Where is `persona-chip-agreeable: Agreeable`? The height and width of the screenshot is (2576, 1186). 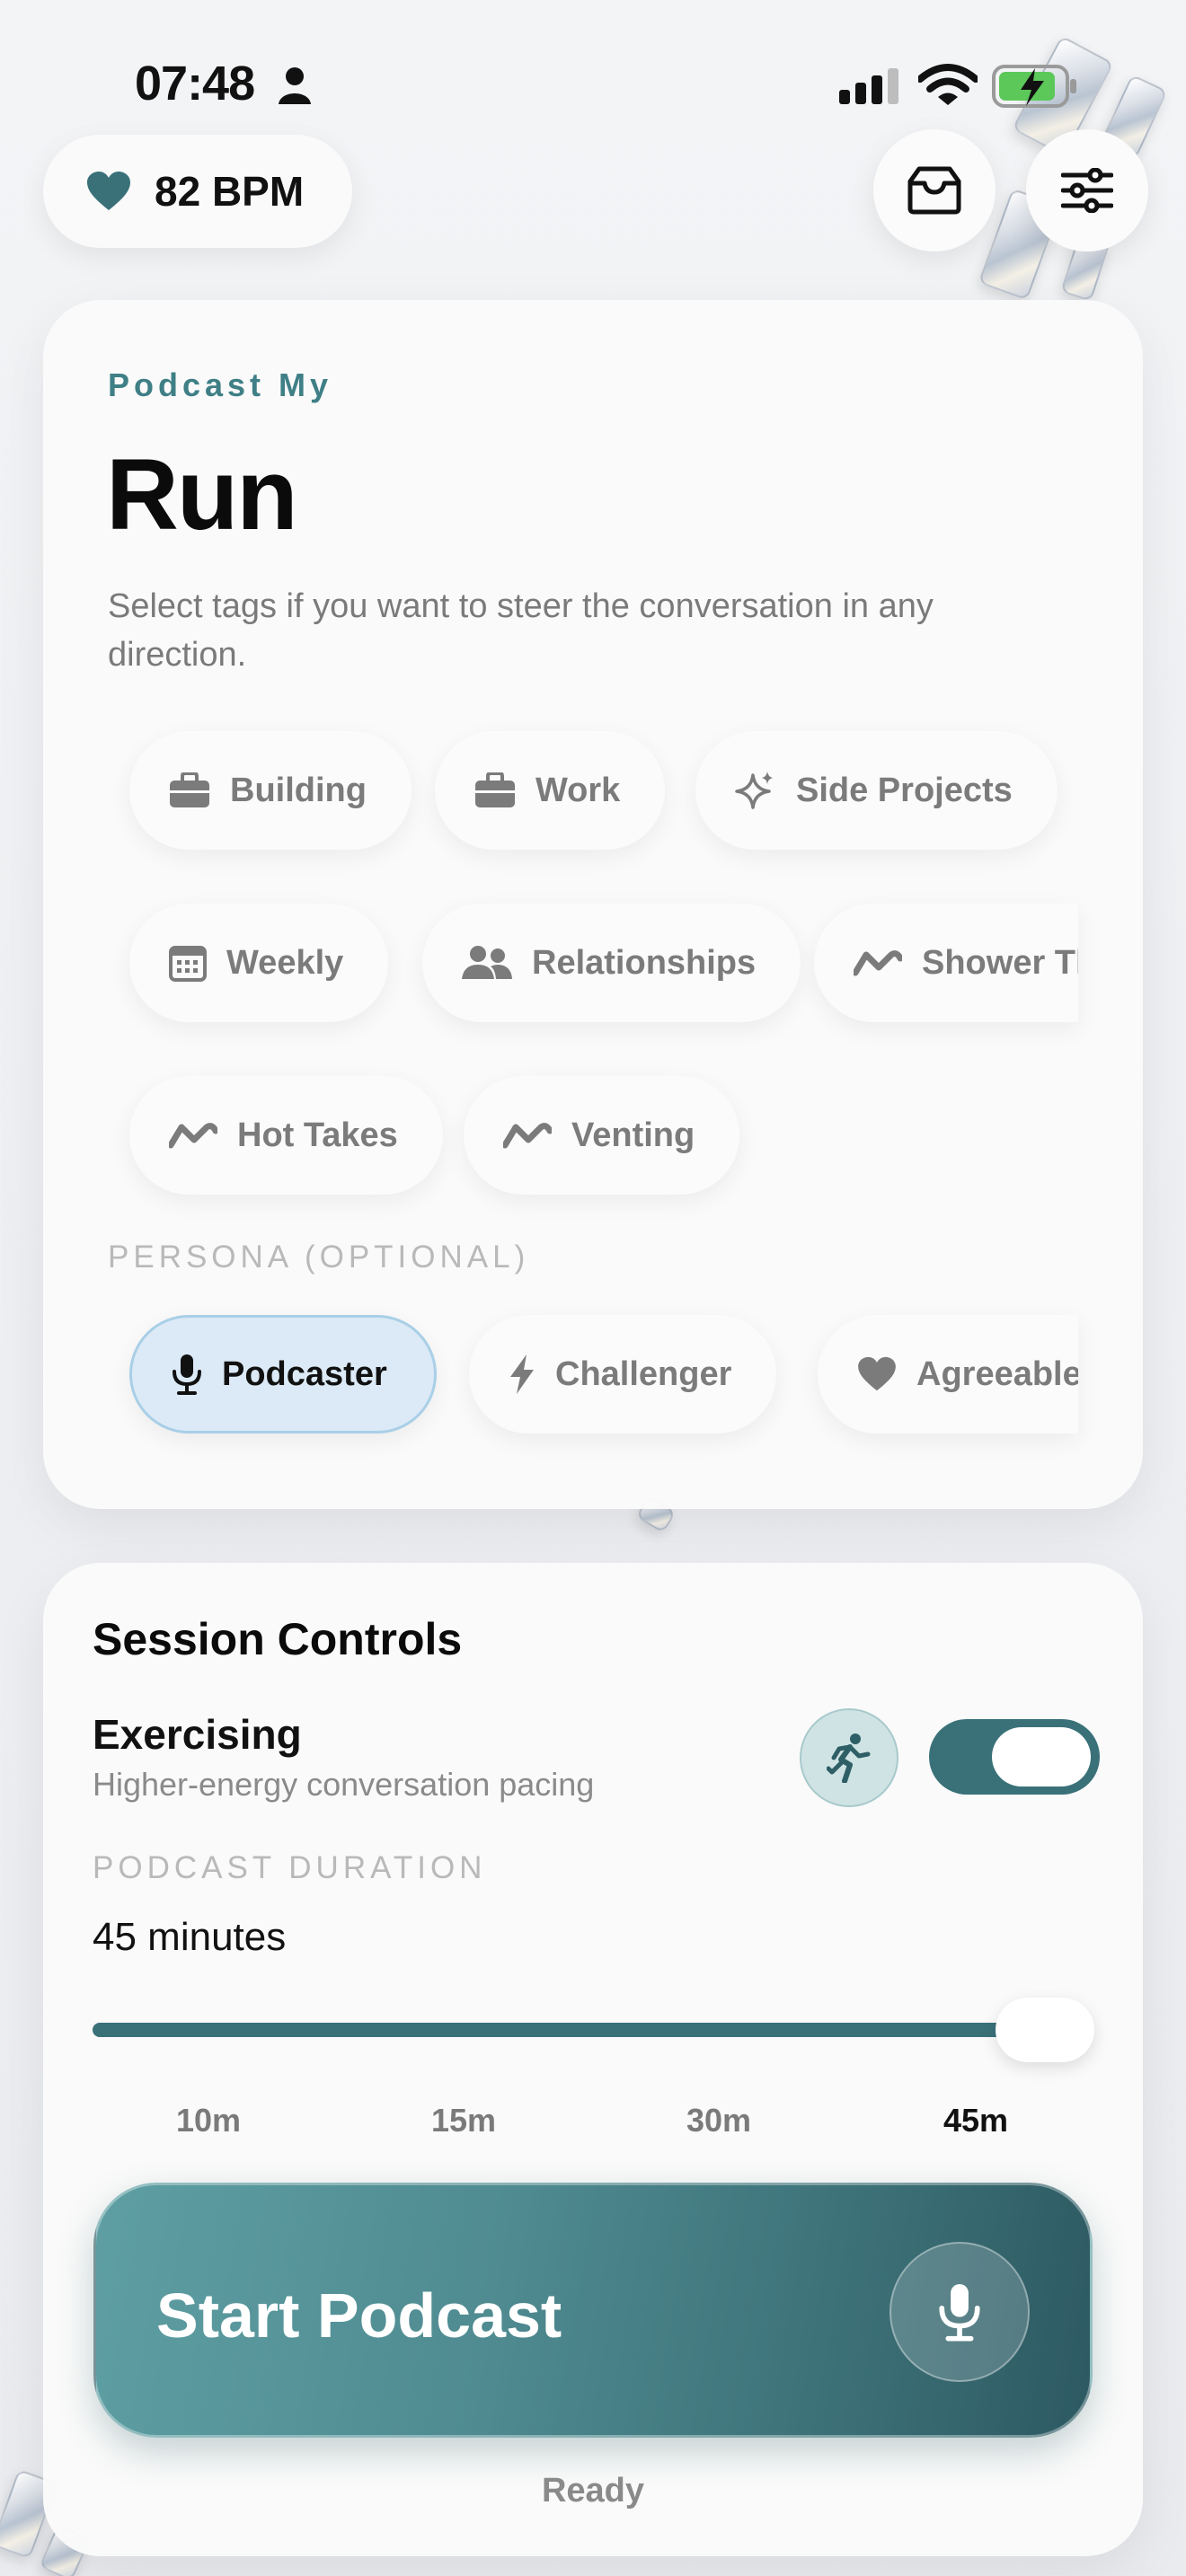 persona-chip-agreeable: Agreeable is located at coordinates (948, 1374).